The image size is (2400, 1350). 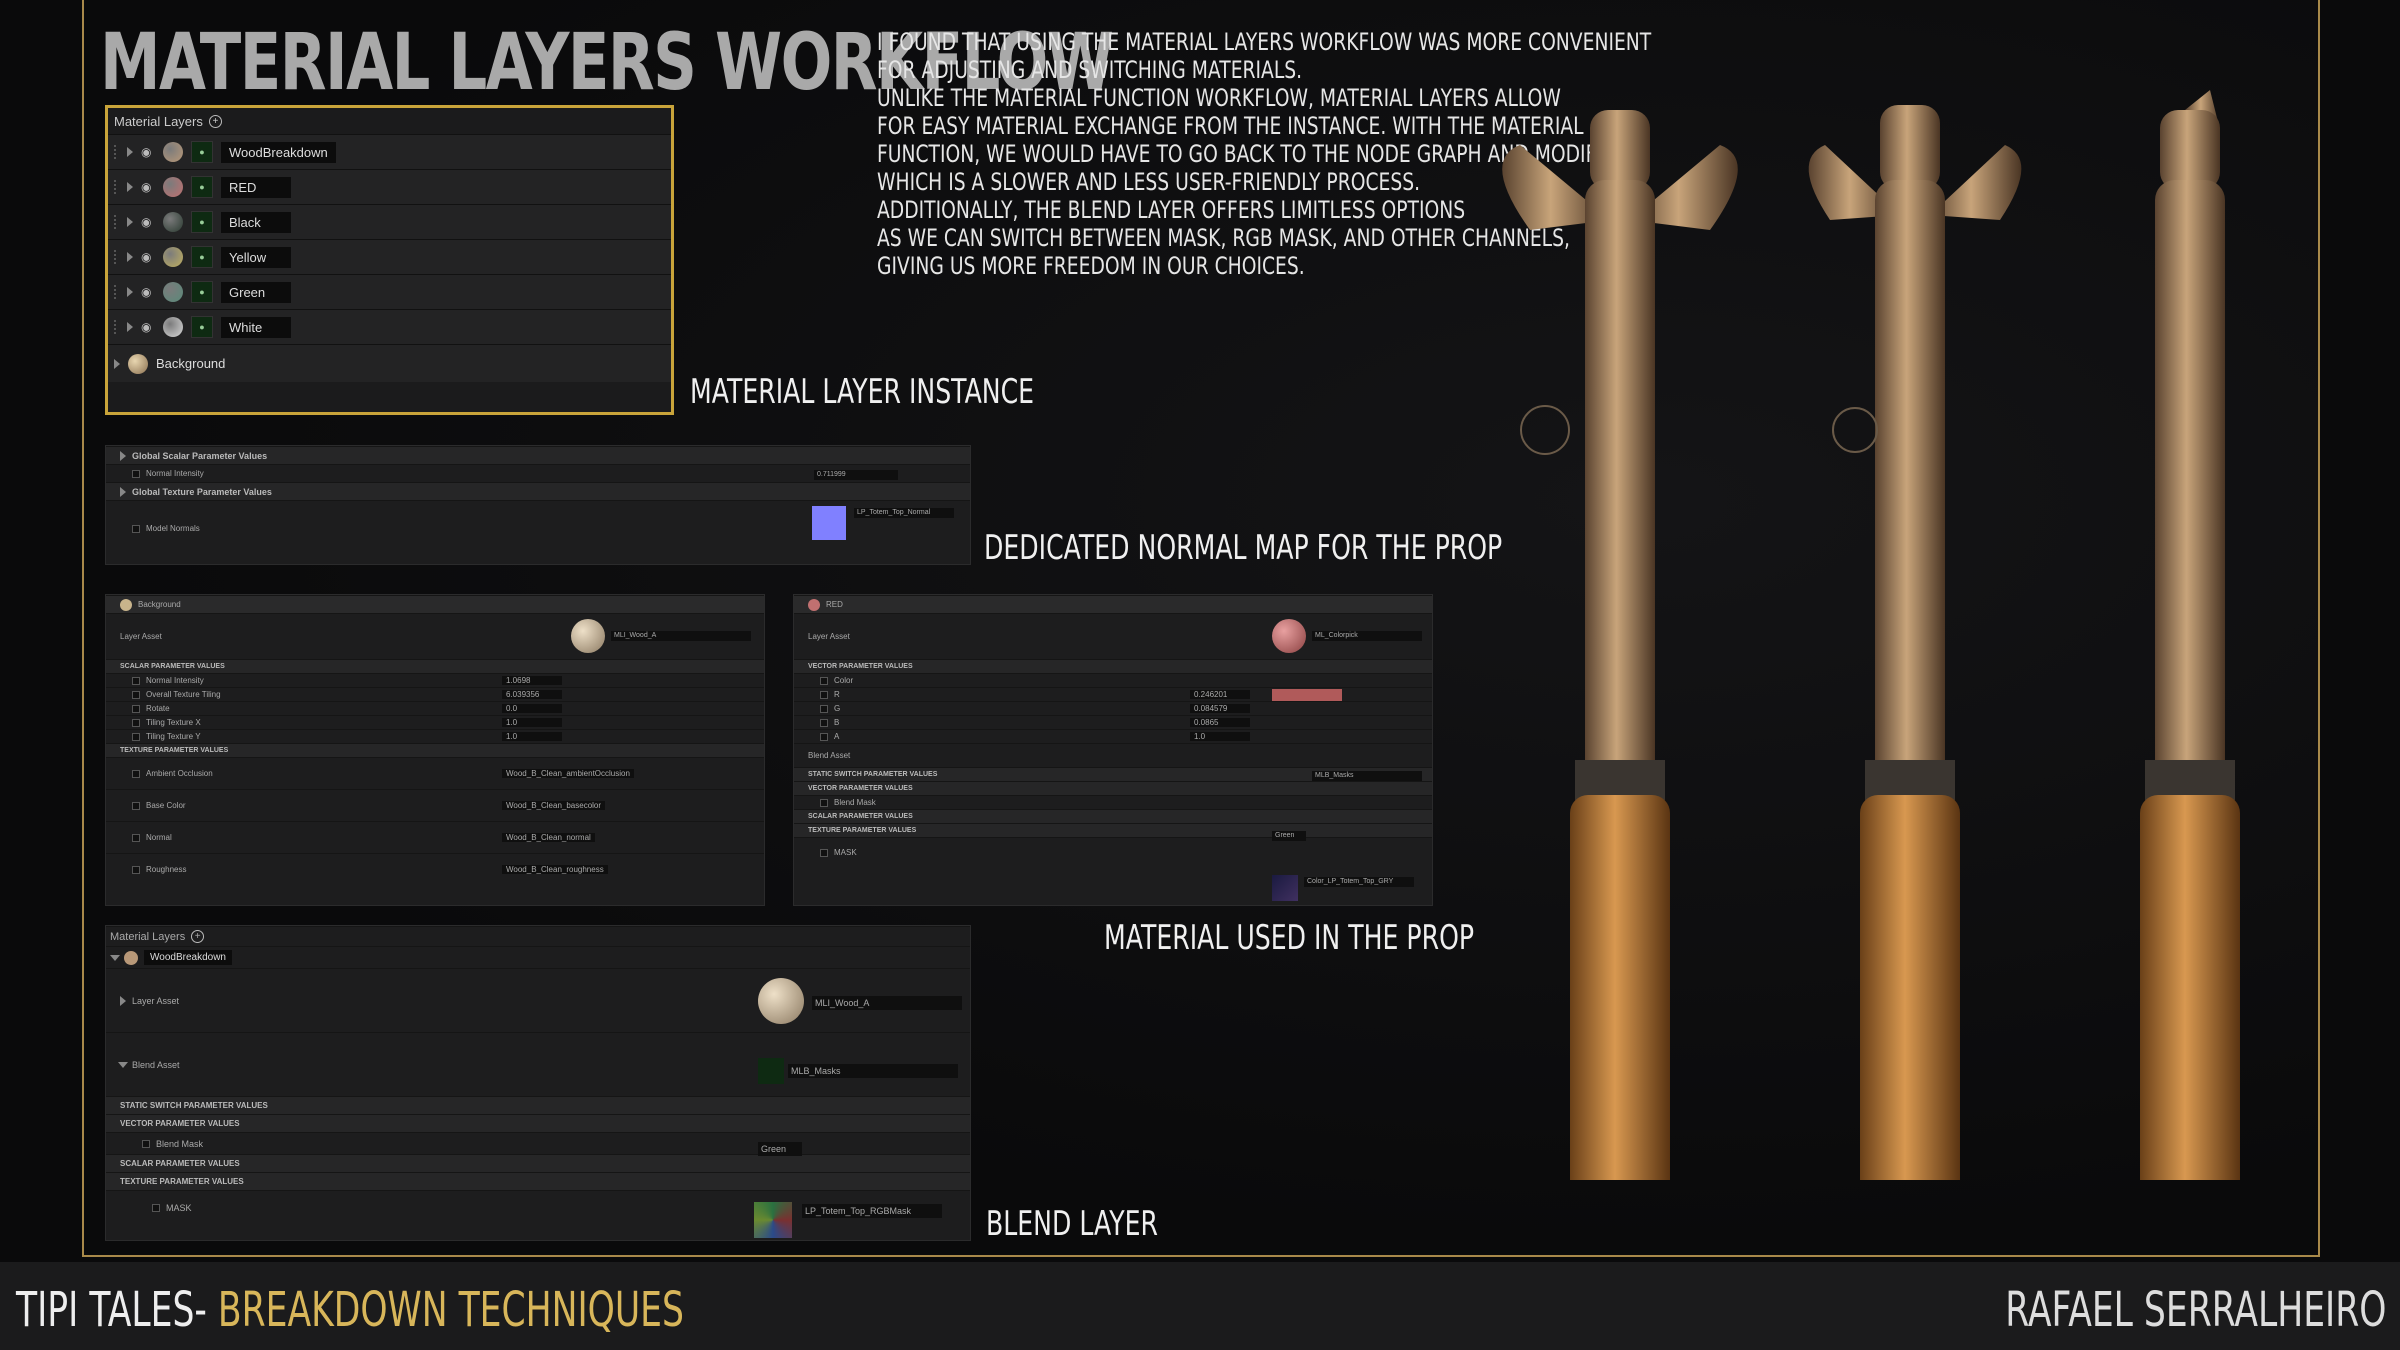 I want to click on normal-intensity-field: 0.711999, so click(x=856, y=475).